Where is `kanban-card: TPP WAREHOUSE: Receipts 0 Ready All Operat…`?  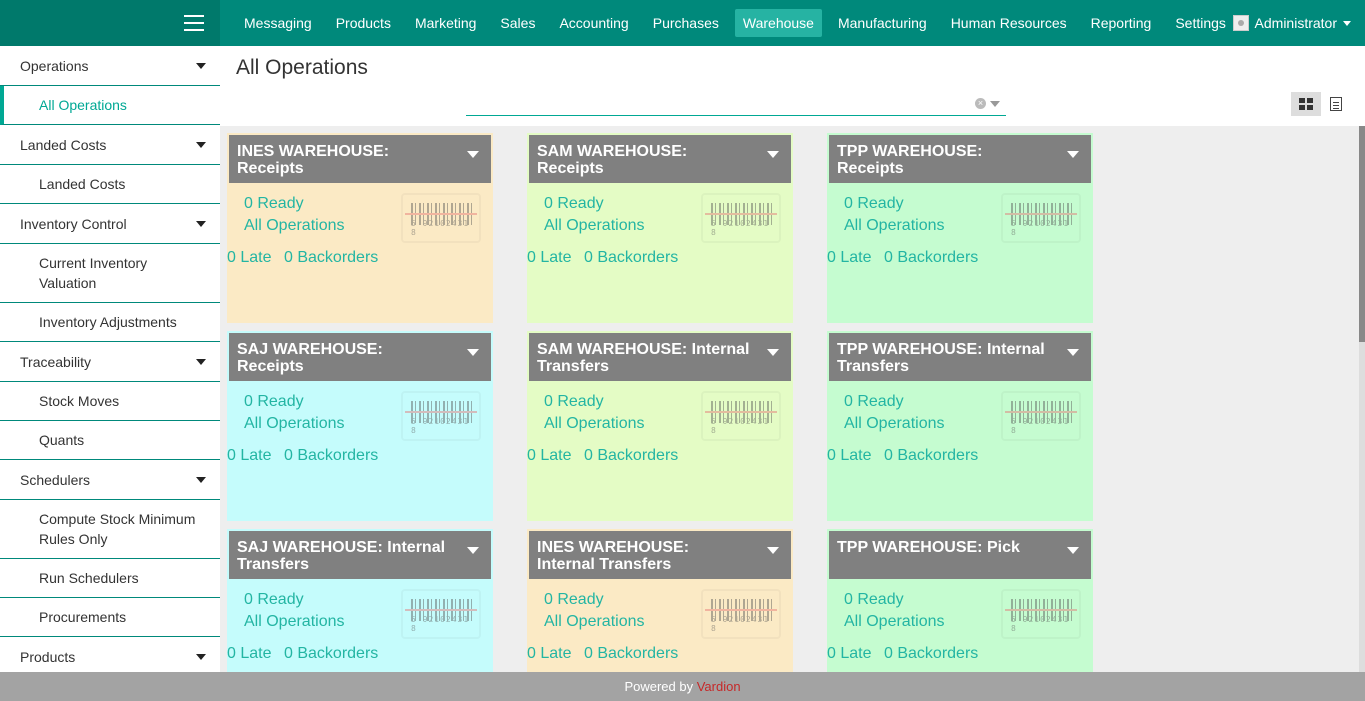
kanban-card: TPP WAREHOUSE: Receipts 0 Ready All Operat… is located at coordinates (960, 228).